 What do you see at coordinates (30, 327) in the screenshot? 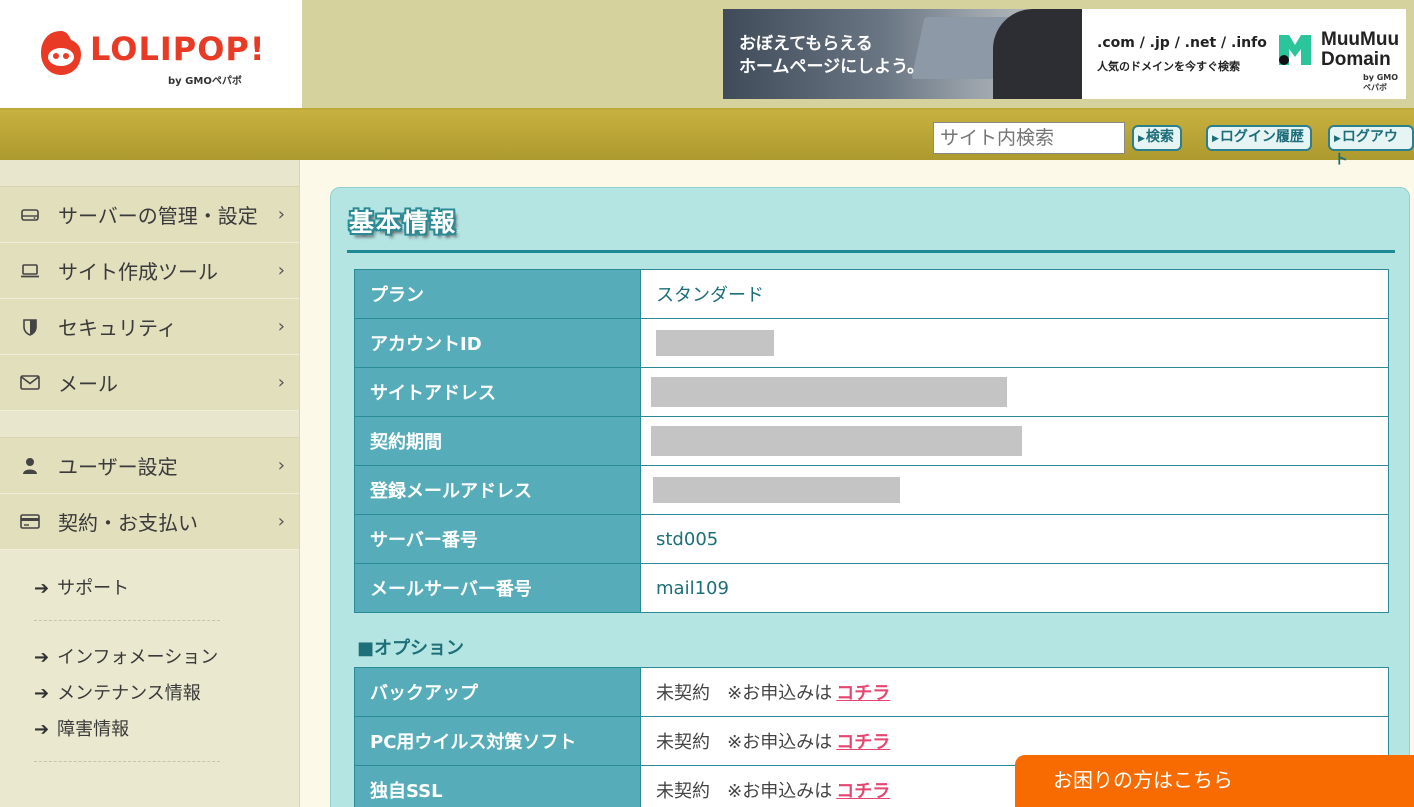
I see `shield-icon` at bounding box center [30, 327].